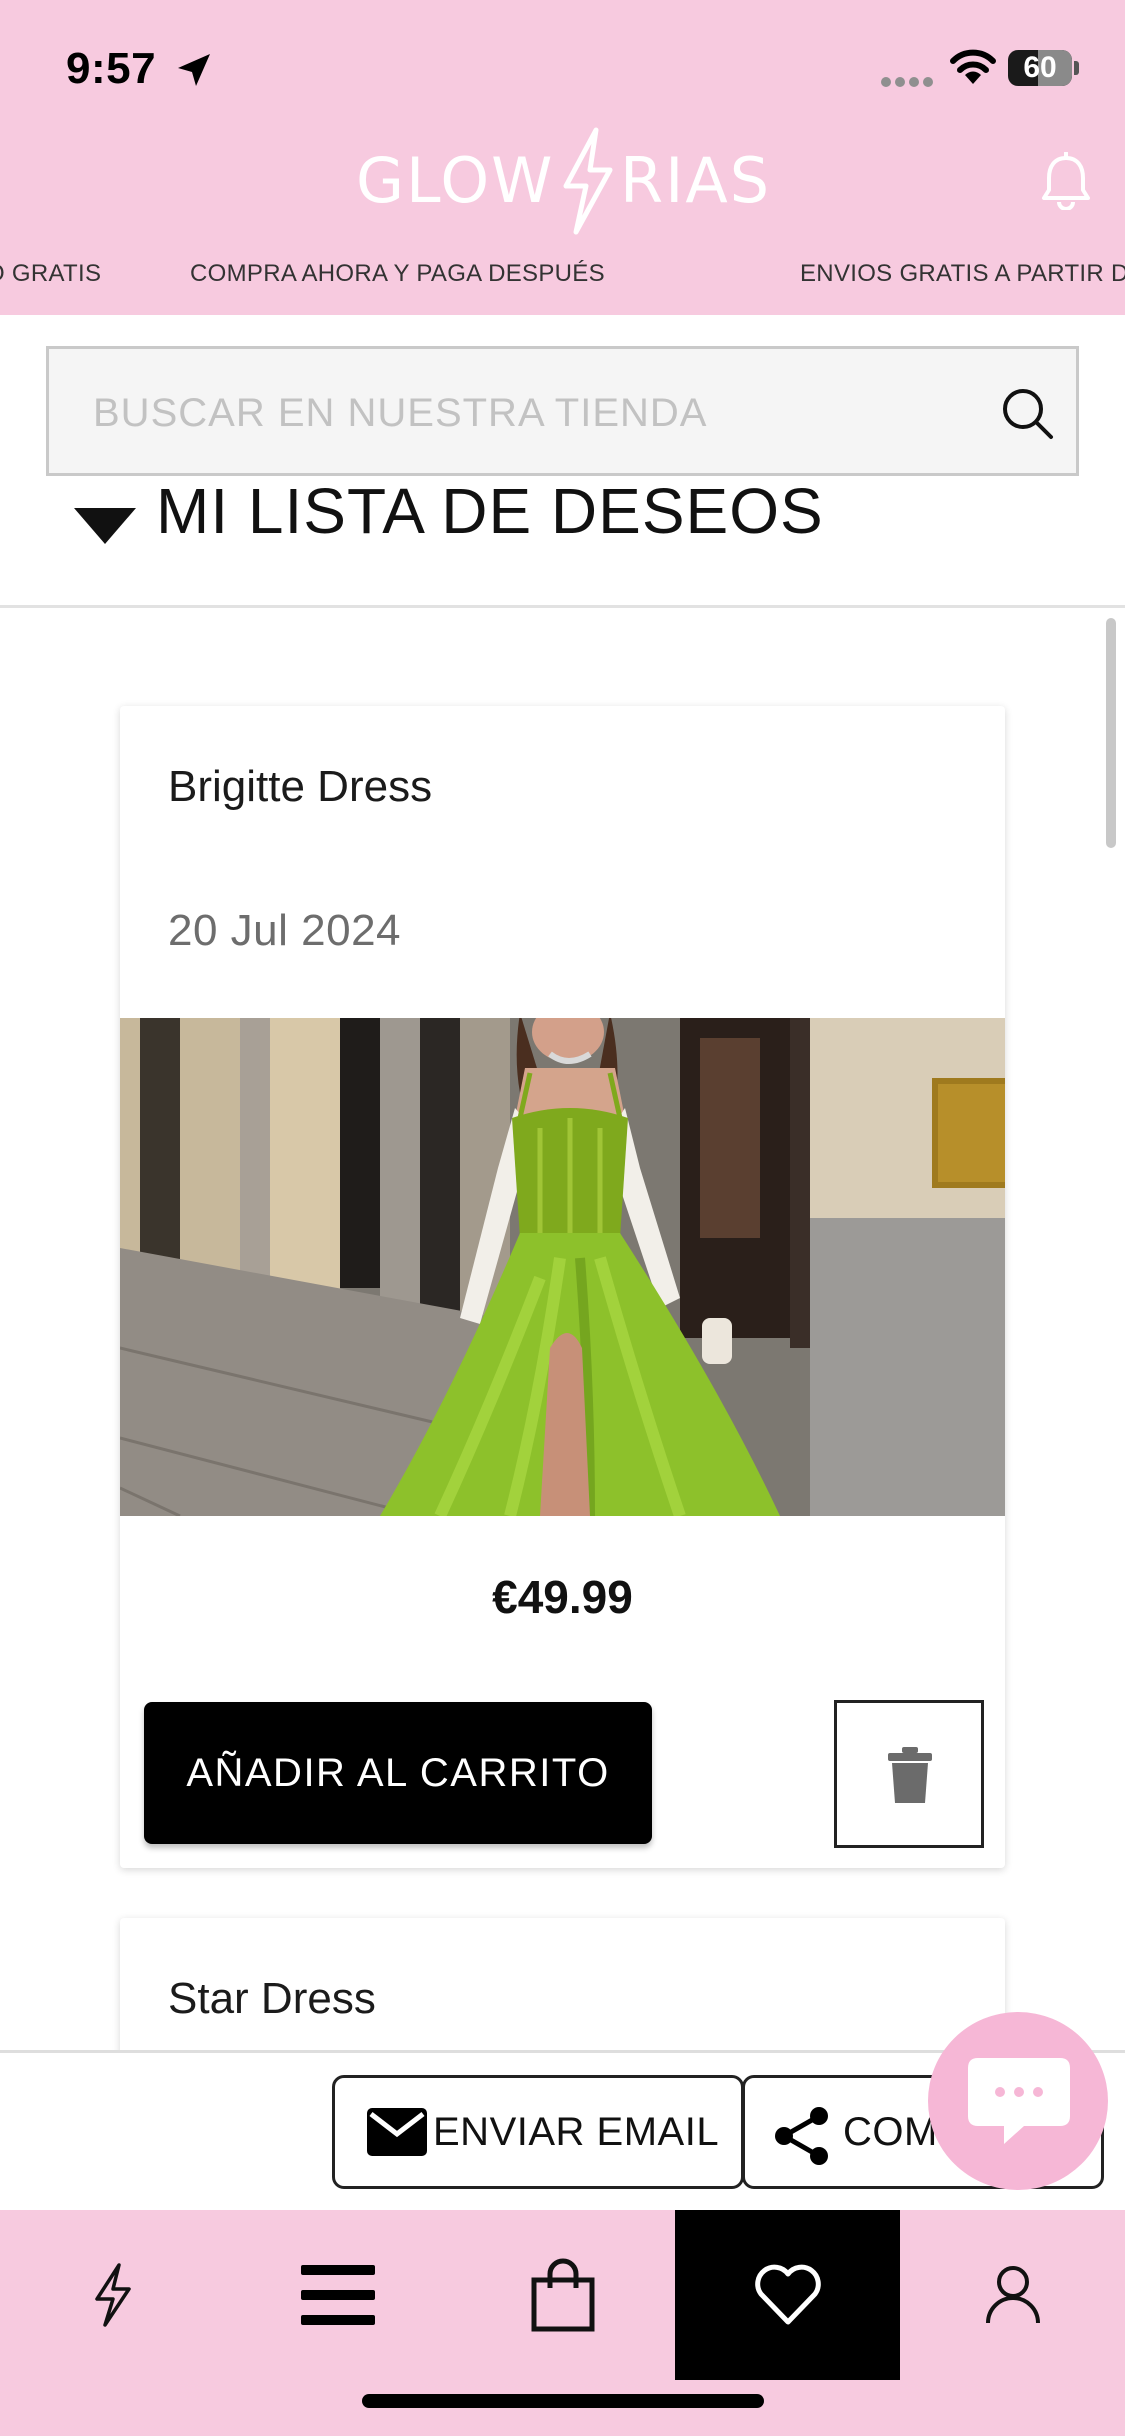  Describe the element at coordinates (51, 273) in the screenshot. I see `promo-text: O GRATIS` at that location.